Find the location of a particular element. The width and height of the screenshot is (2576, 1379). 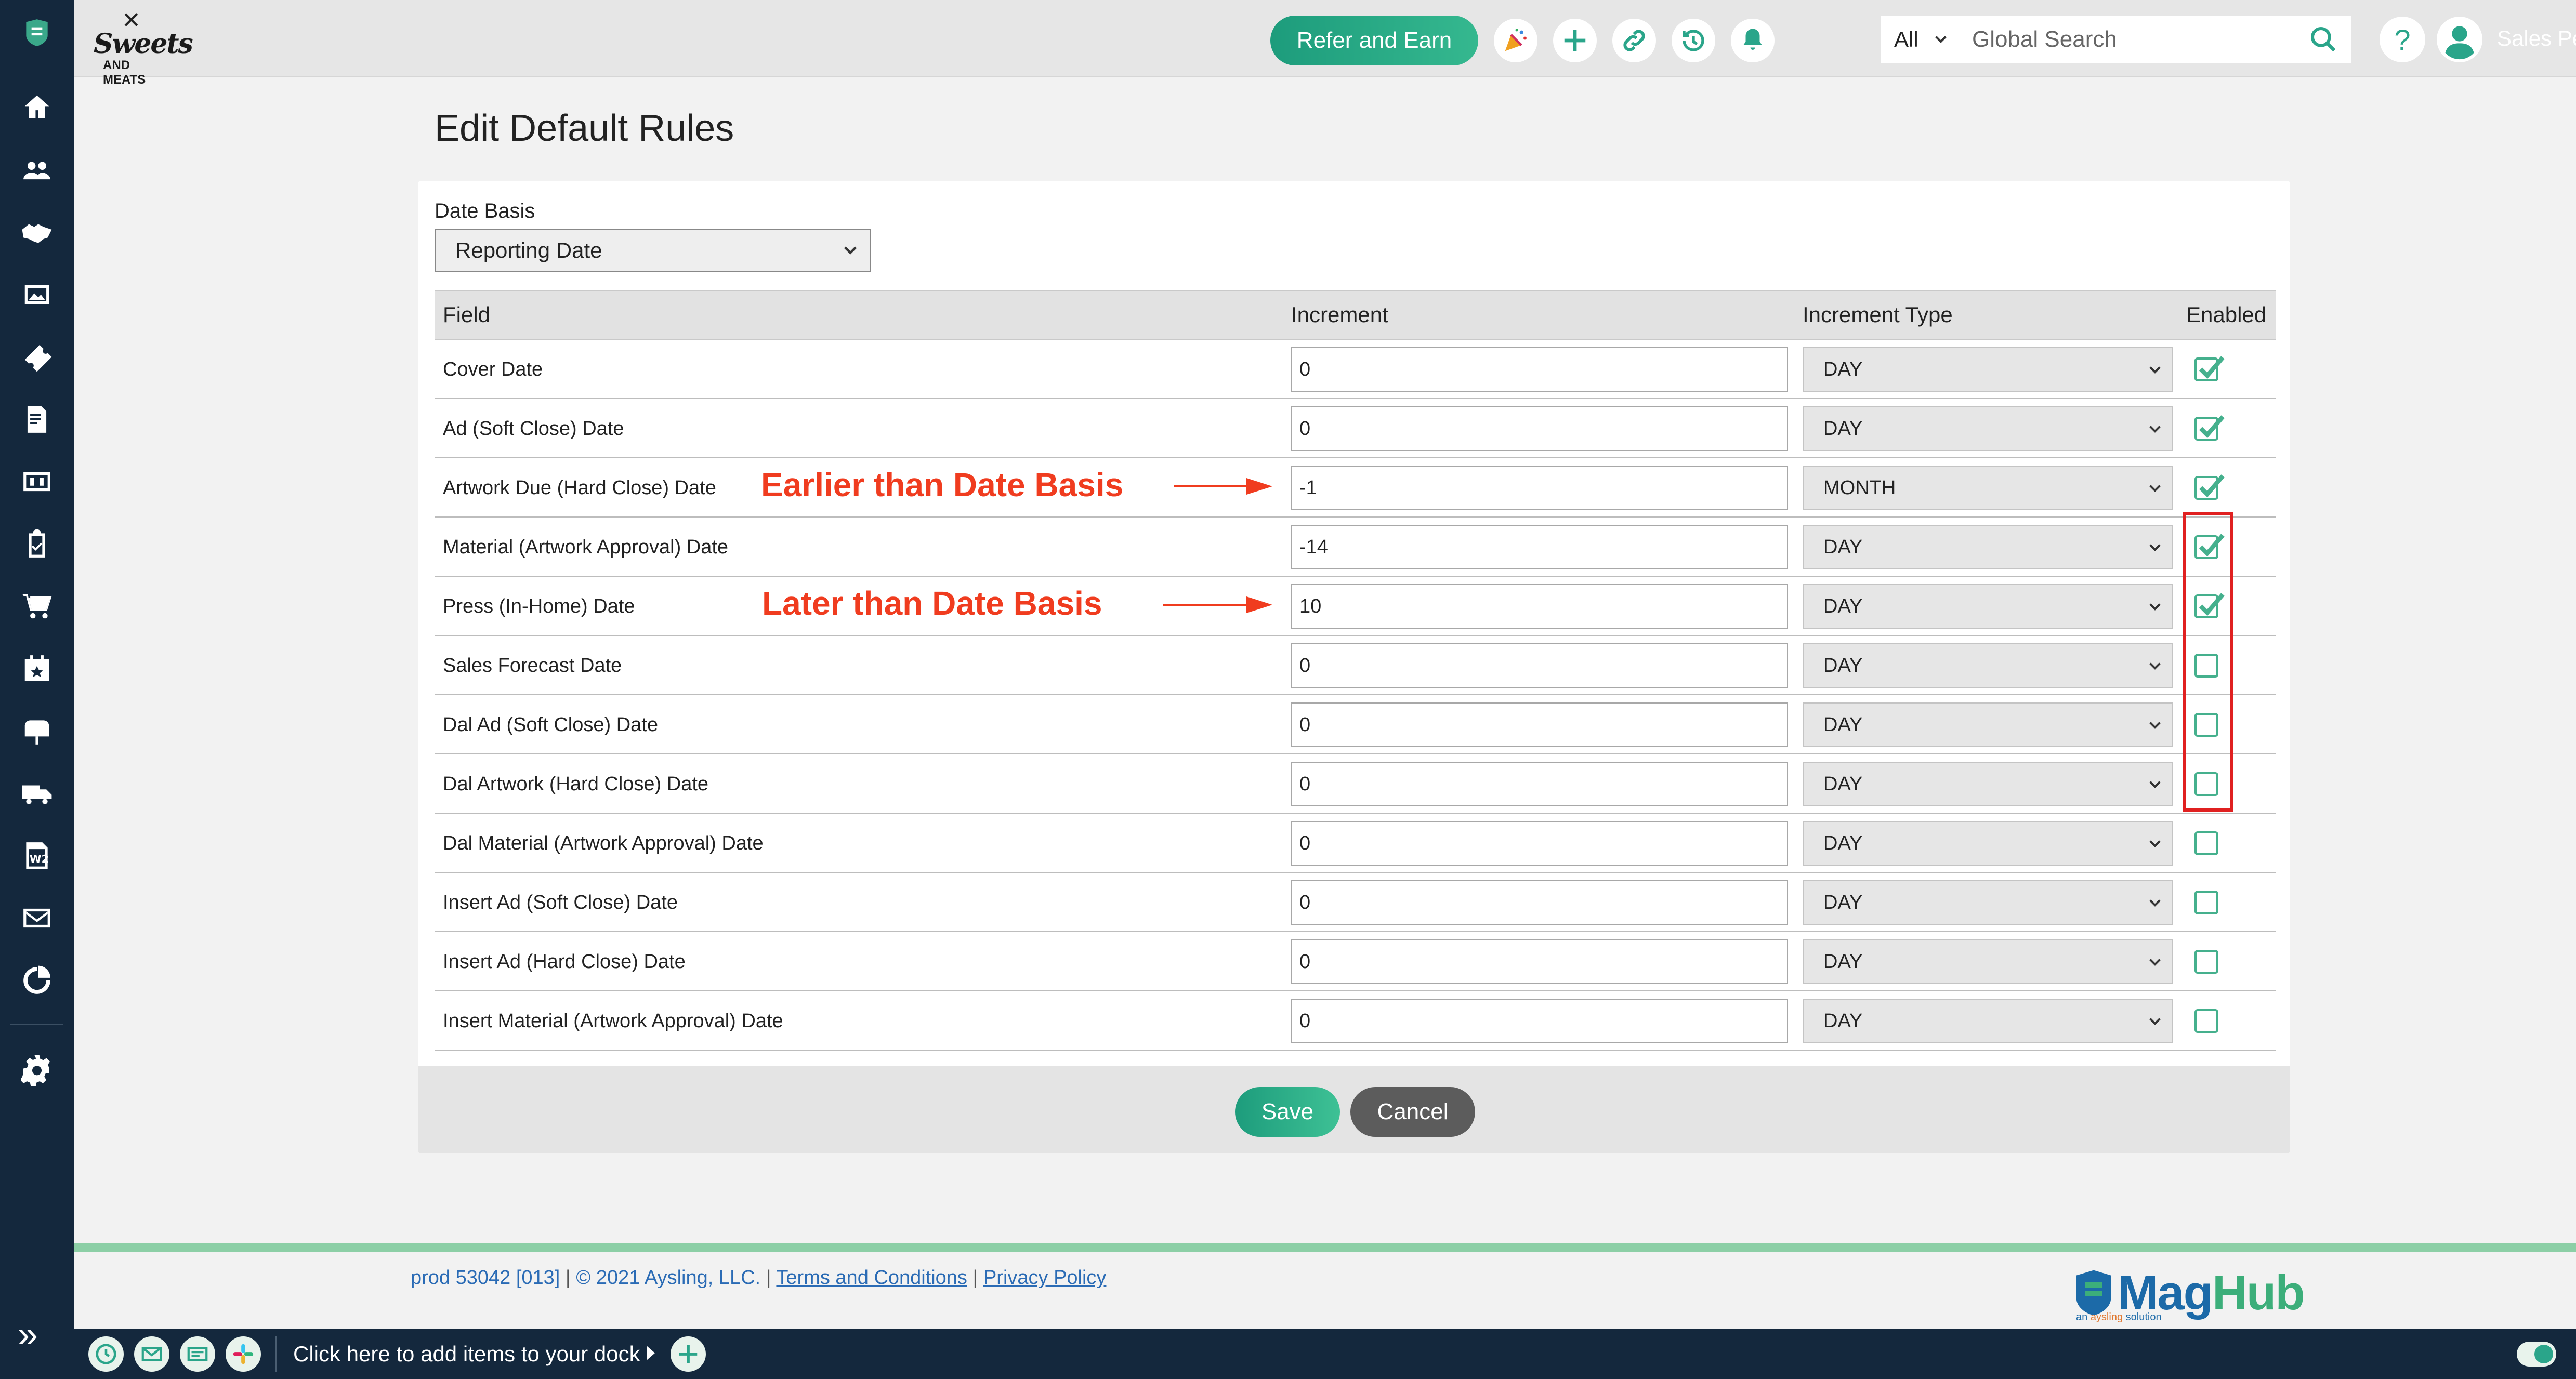

footer-accent-bar is located at coordinates (1325, 1247).